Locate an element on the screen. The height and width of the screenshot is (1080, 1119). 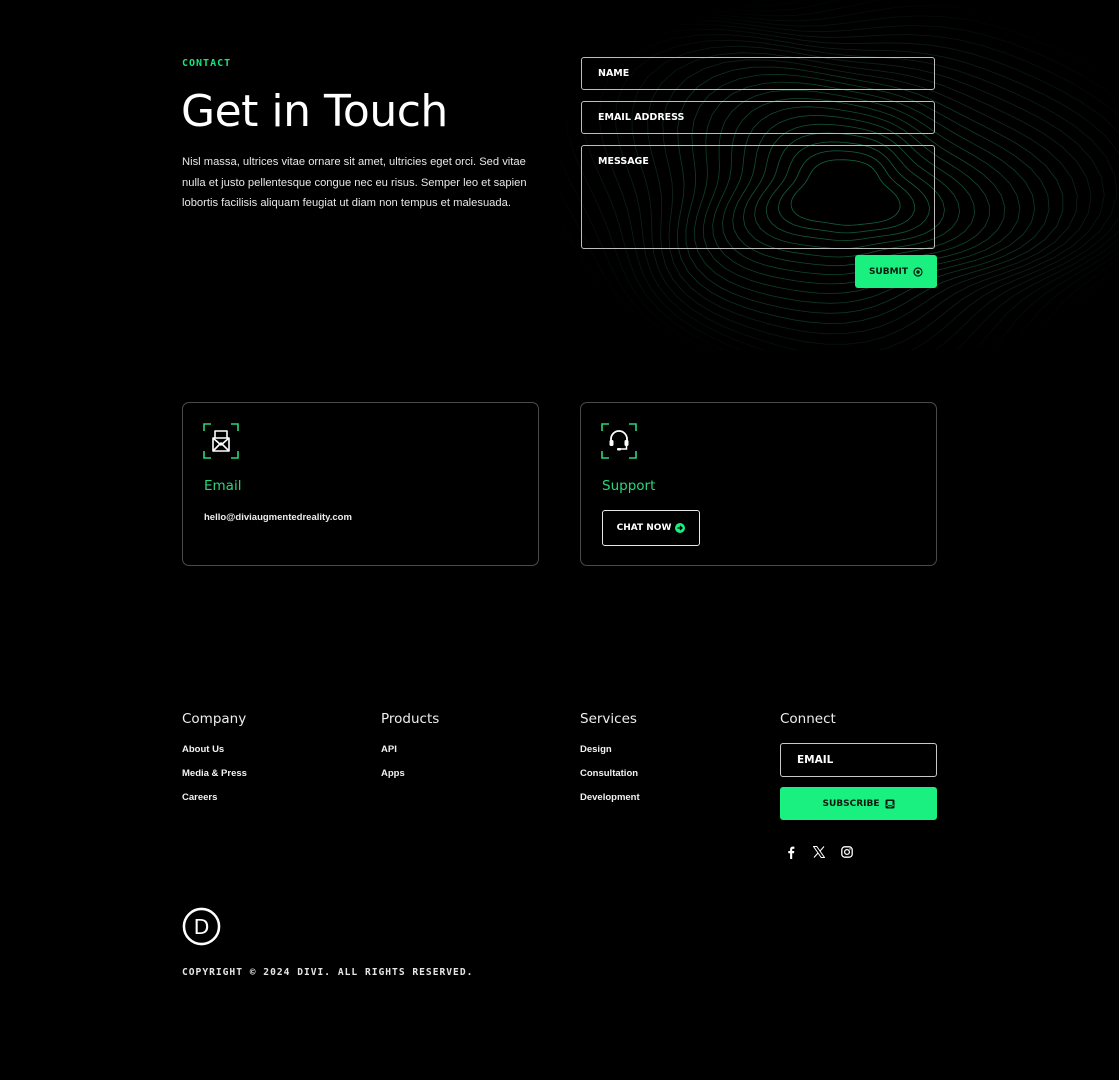
section-eyebrow: CONTACT is located at coordinates (207, 63).